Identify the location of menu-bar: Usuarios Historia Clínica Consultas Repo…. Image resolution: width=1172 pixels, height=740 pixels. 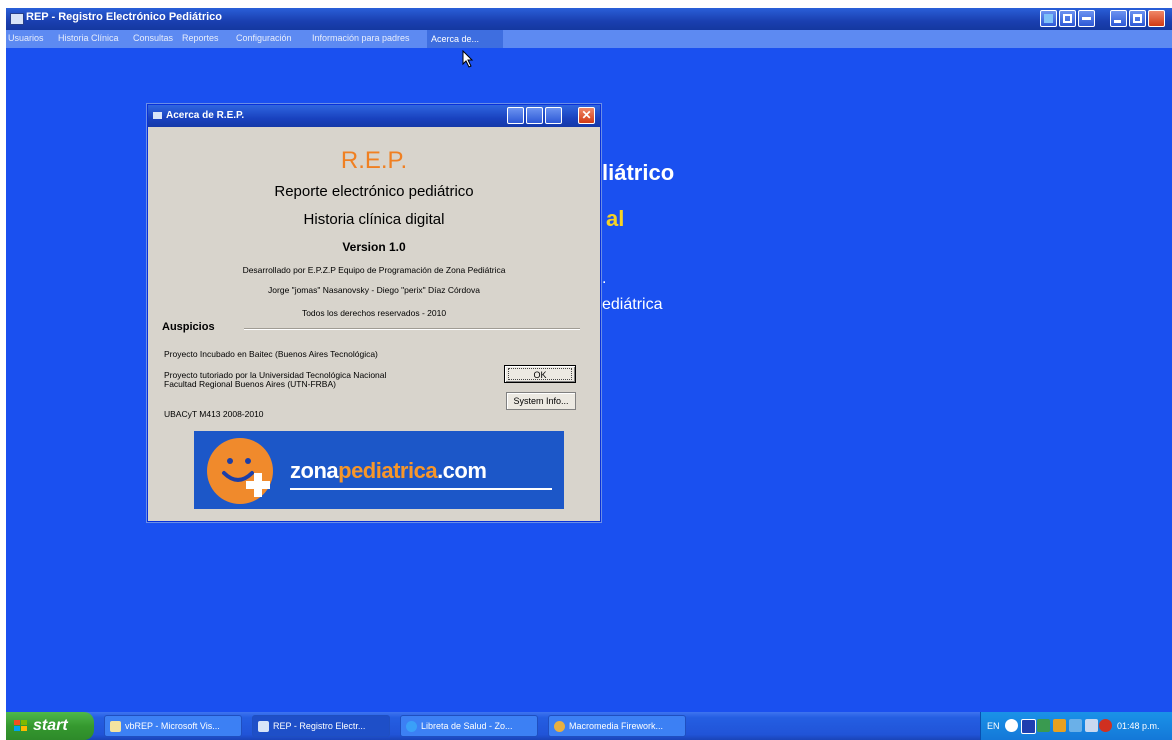
(589, 39).